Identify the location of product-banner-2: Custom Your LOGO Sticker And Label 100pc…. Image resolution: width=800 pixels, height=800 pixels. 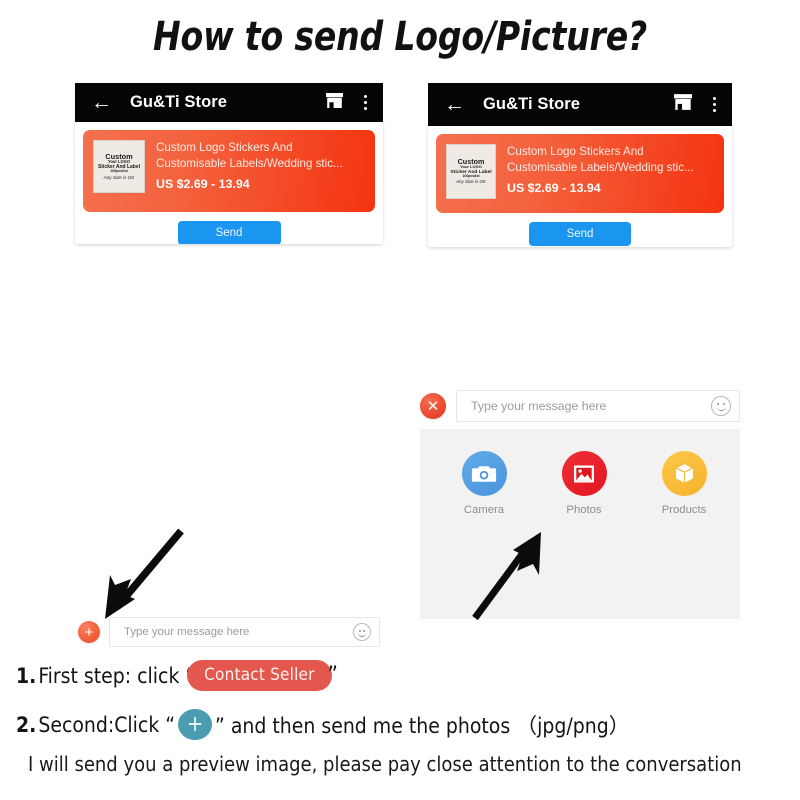
(580, 173).